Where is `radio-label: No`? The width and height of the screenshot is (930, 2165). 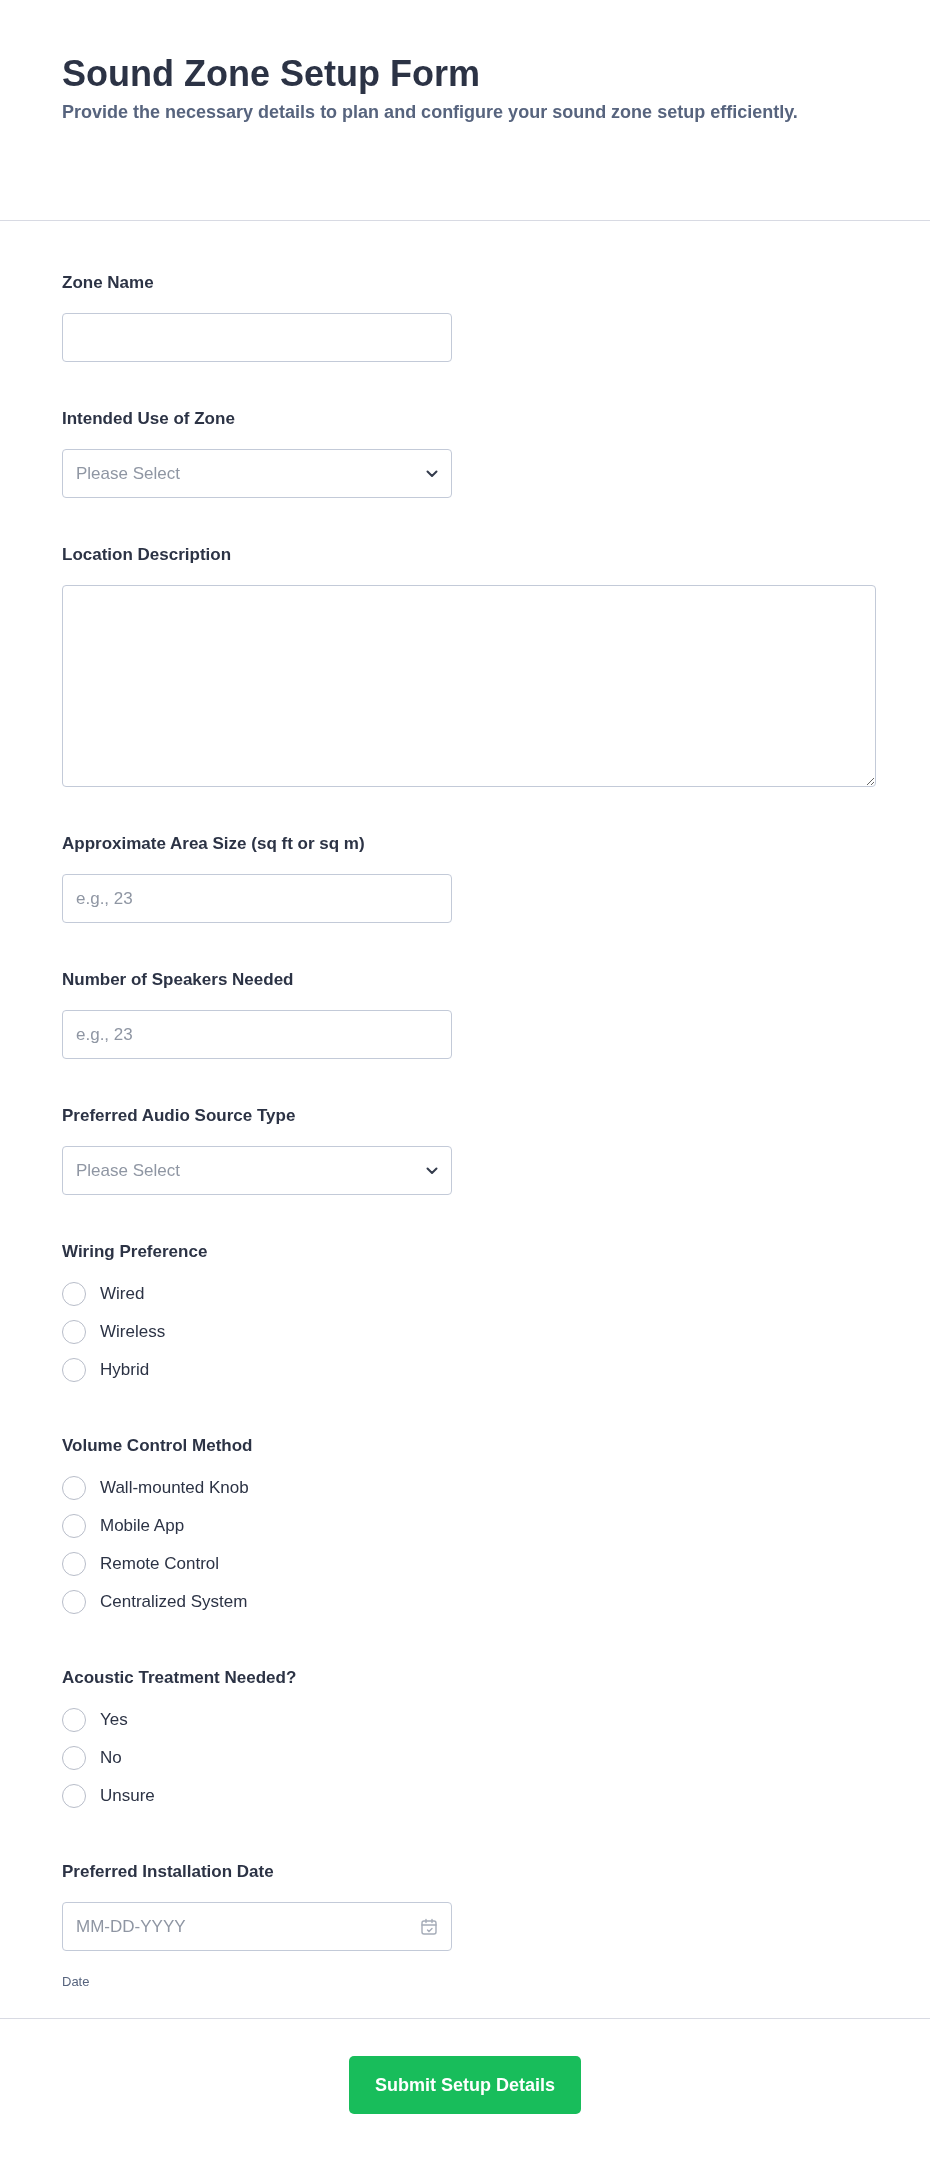 radio-label: No is located at coordinates (111, 1758).